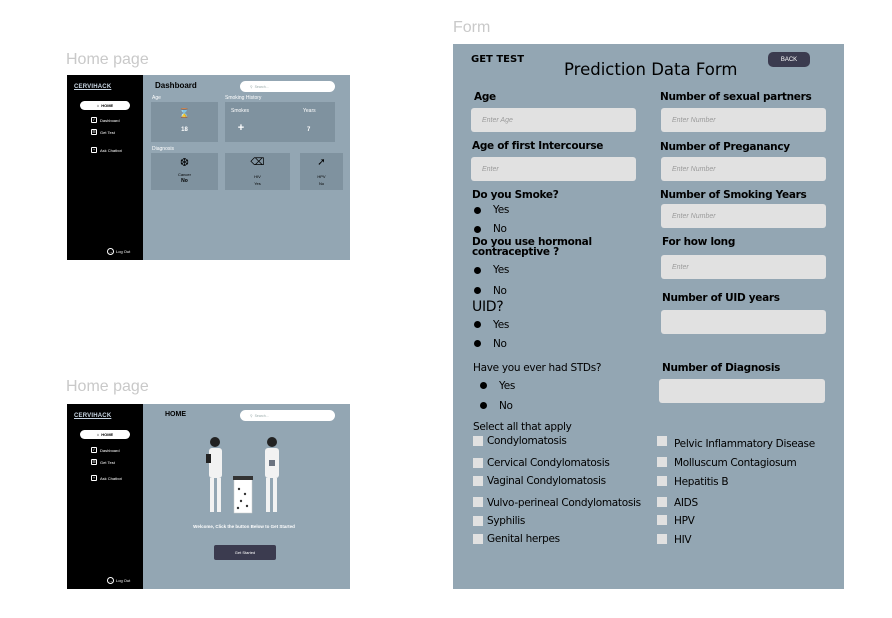 The width and height of the screenshot is (892, 618). I want to click on checkbox-icon: ✓, so click(94, 450).